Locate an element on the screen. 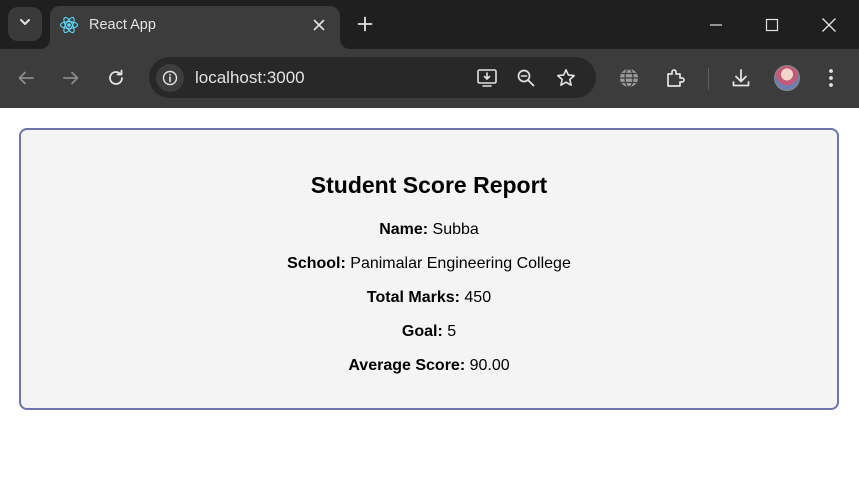 This screenshot has width=859, height=502. window-close-icon is located at coordinates (829, 24).